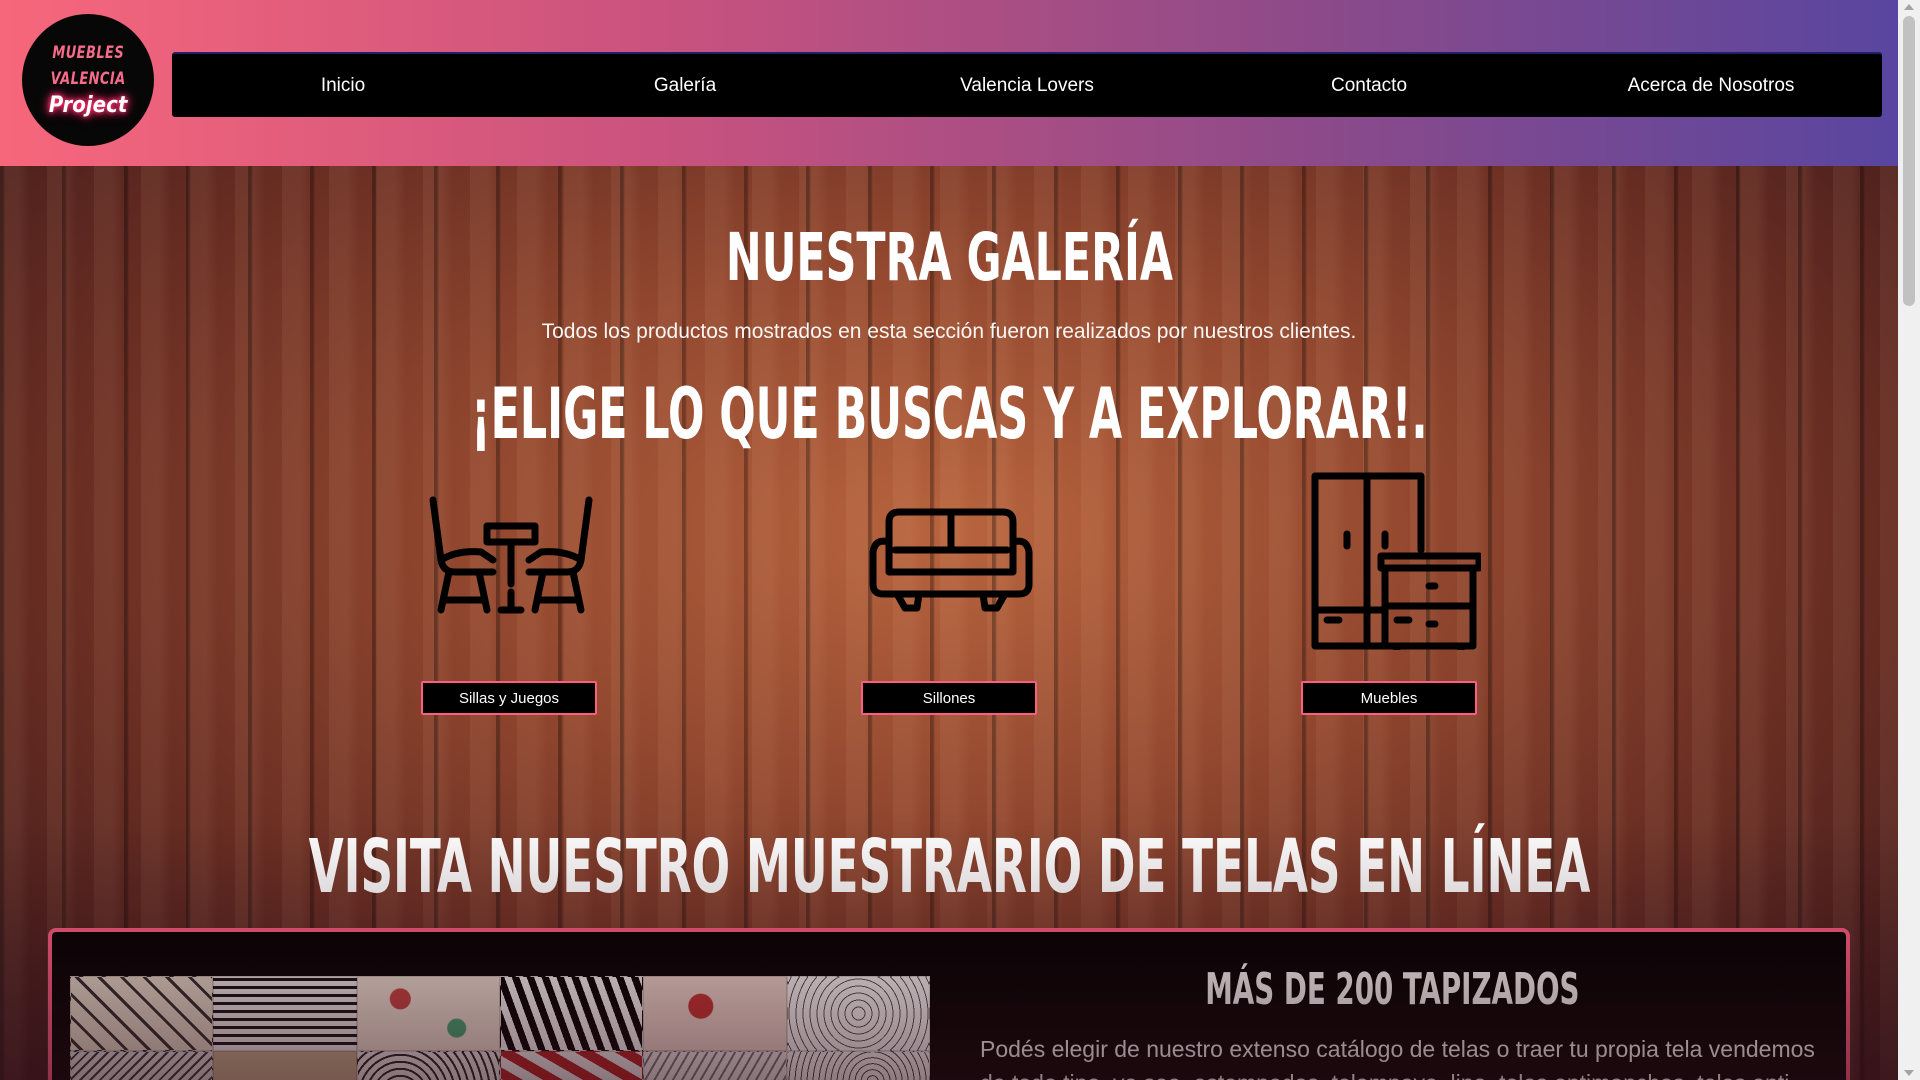 Image resolution: width=1920 pixels, height=1080 pixels. Describe the element at coordinates (1909, 161) in the screenshot. I see `scroll-thumb` at that location.